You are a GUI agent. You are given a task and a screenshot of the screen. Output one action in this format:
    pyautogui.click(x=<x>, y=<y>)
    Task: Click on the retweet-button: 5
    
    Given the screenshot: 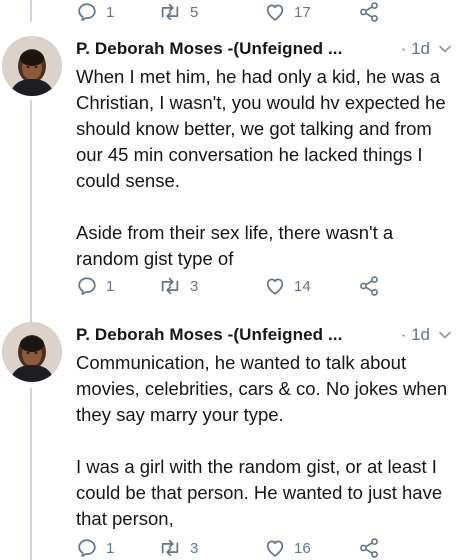 What is the action you would take?
    pyautogui.click(x=178, y=12)
    